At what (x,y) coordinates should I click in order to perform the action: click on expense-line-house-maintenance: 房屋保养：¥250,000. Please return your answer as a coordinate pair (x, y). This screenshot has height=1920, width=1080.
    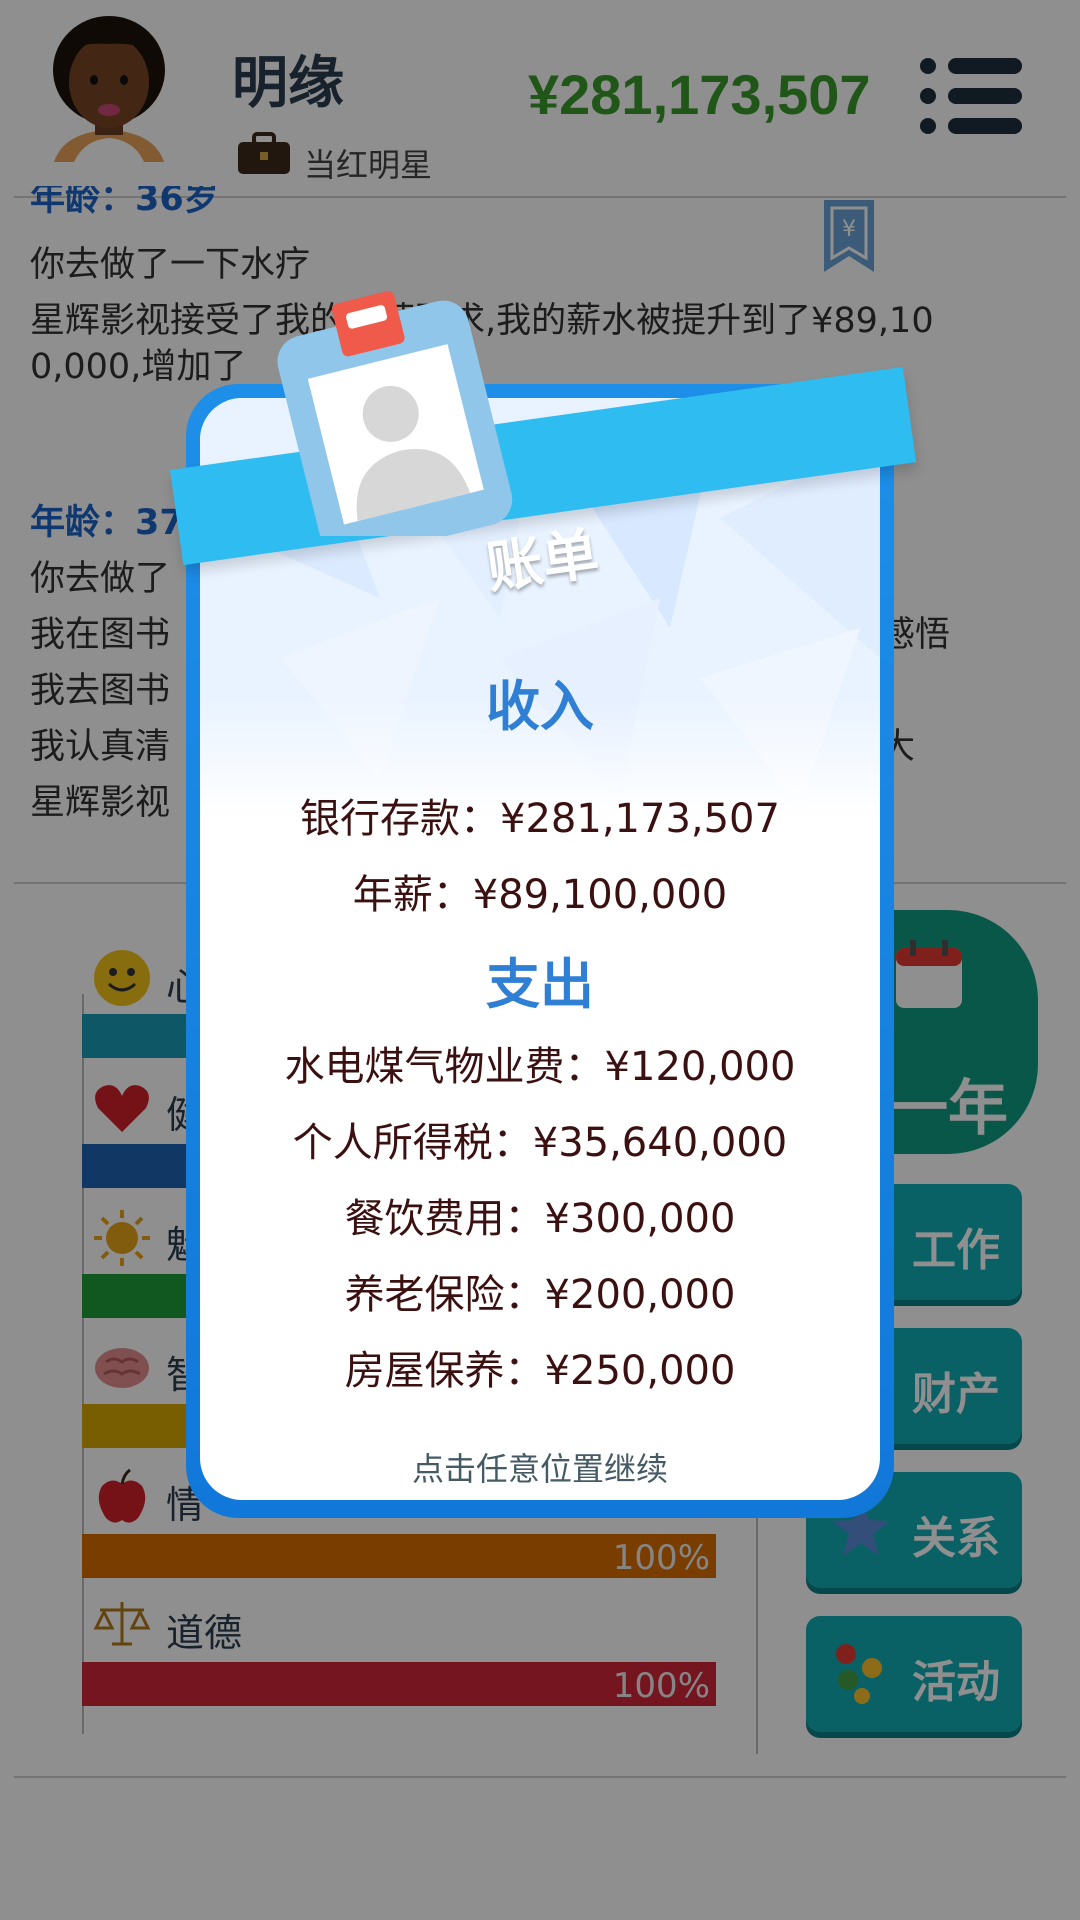
    Looking at the image, I should click on (540, 1371).